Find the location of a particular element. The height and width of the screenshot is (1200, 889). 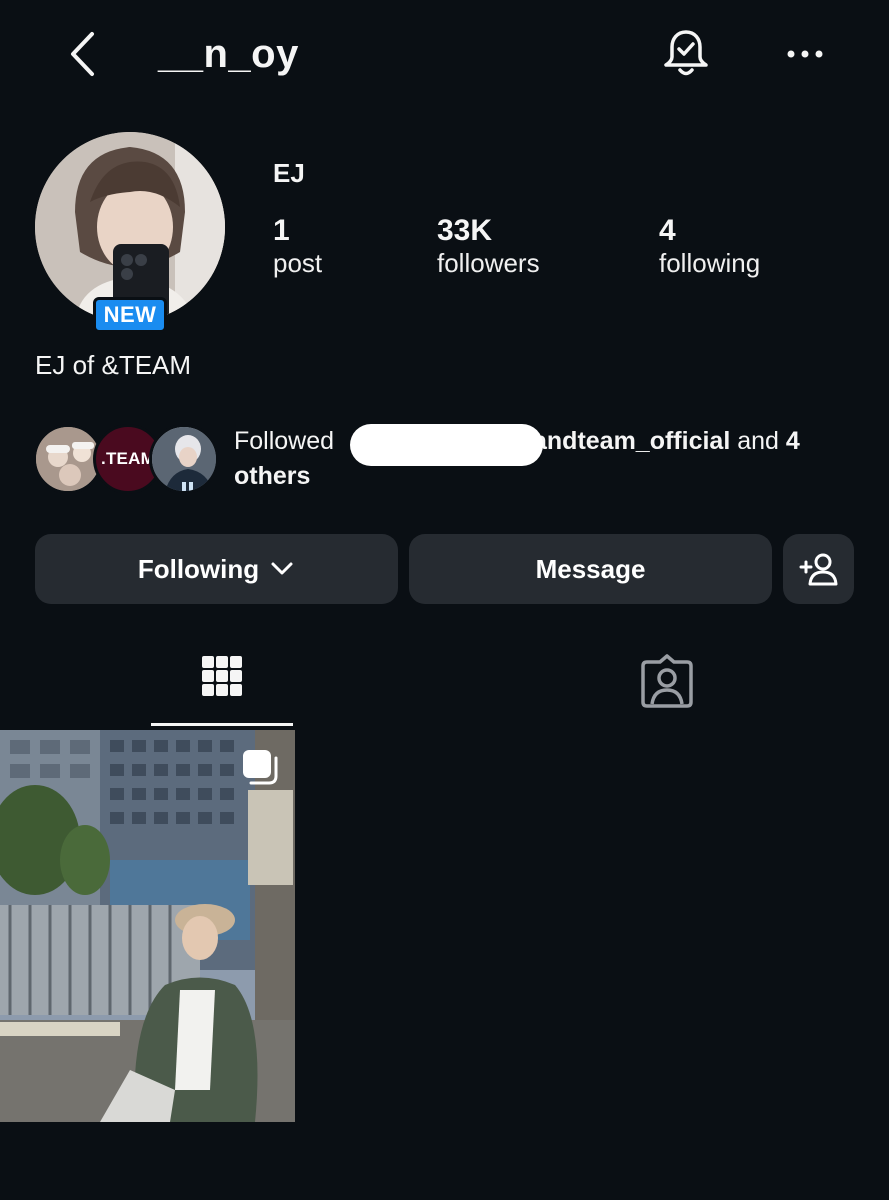

more-icon is located at coordinates (805, 54).